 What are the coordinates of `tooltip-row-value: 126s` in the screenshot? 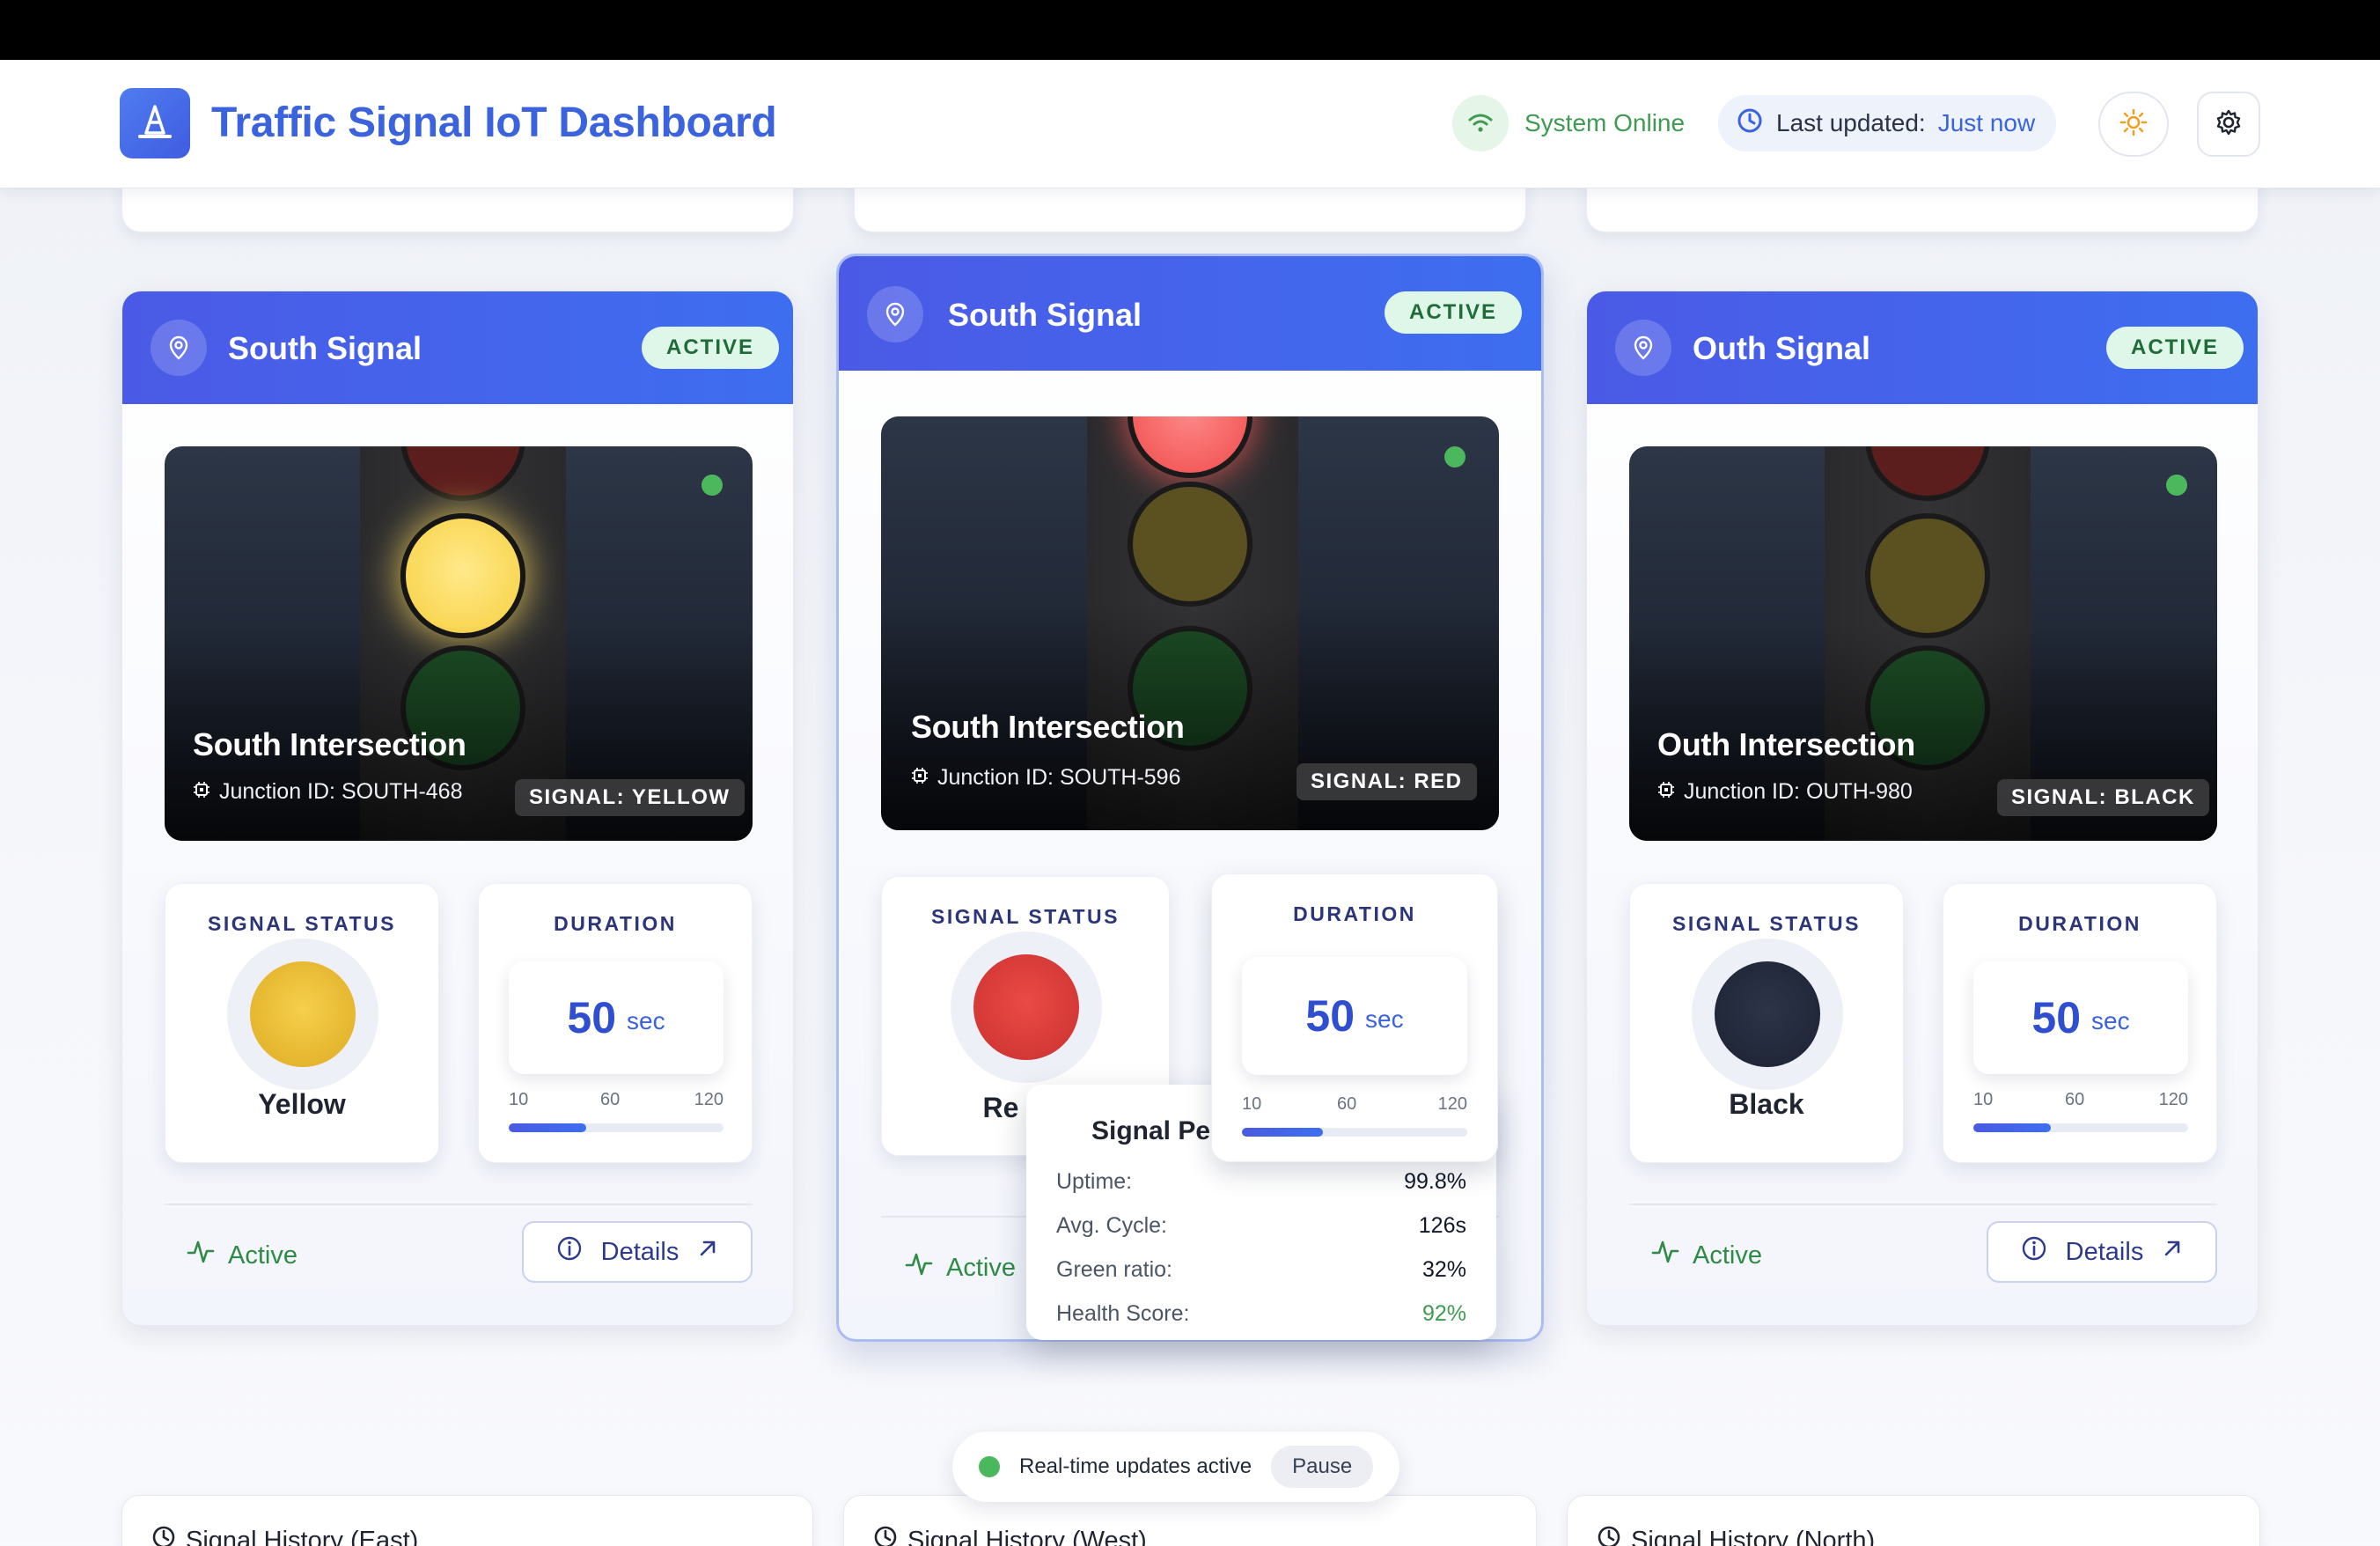 It's located at (1442, 1225).